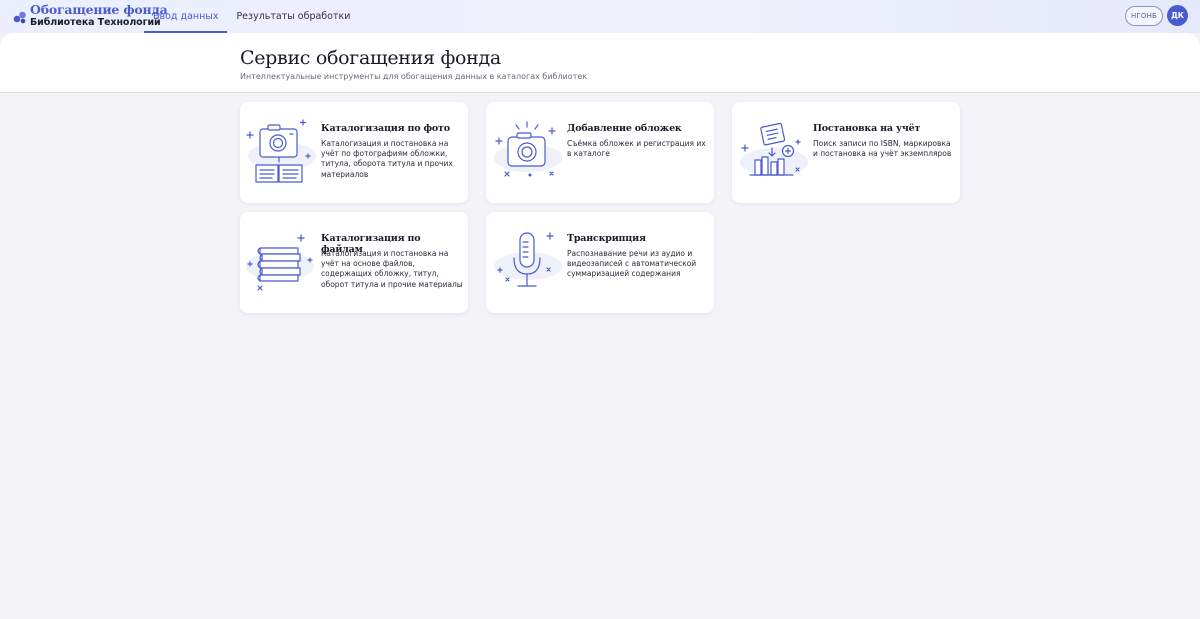 This screenshot has height=619, width=1200. I want to click on books-add-icon, so click(774, 149).